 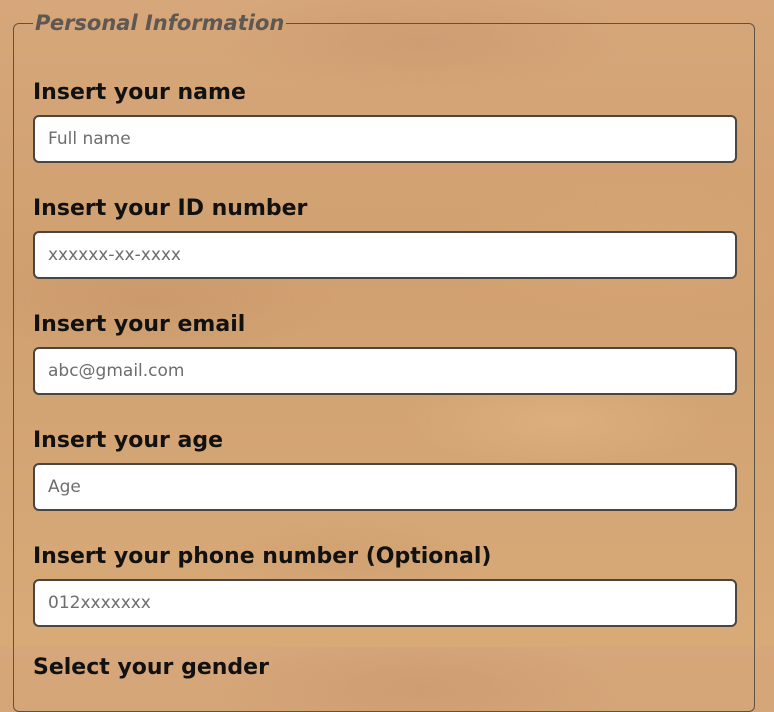 I want to click on email-label: Insert your email, so click(x=139, y=324).